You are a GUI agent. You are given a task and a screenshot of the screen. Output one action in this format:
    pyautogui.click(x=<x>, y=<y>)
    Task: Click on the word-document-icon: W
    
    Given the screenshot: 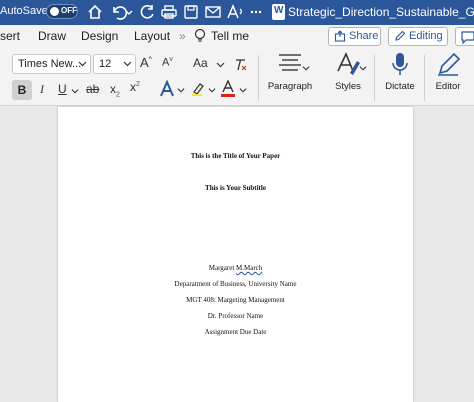 What is the action you would take?
    pyautogui.click(x=278, y=12)
    